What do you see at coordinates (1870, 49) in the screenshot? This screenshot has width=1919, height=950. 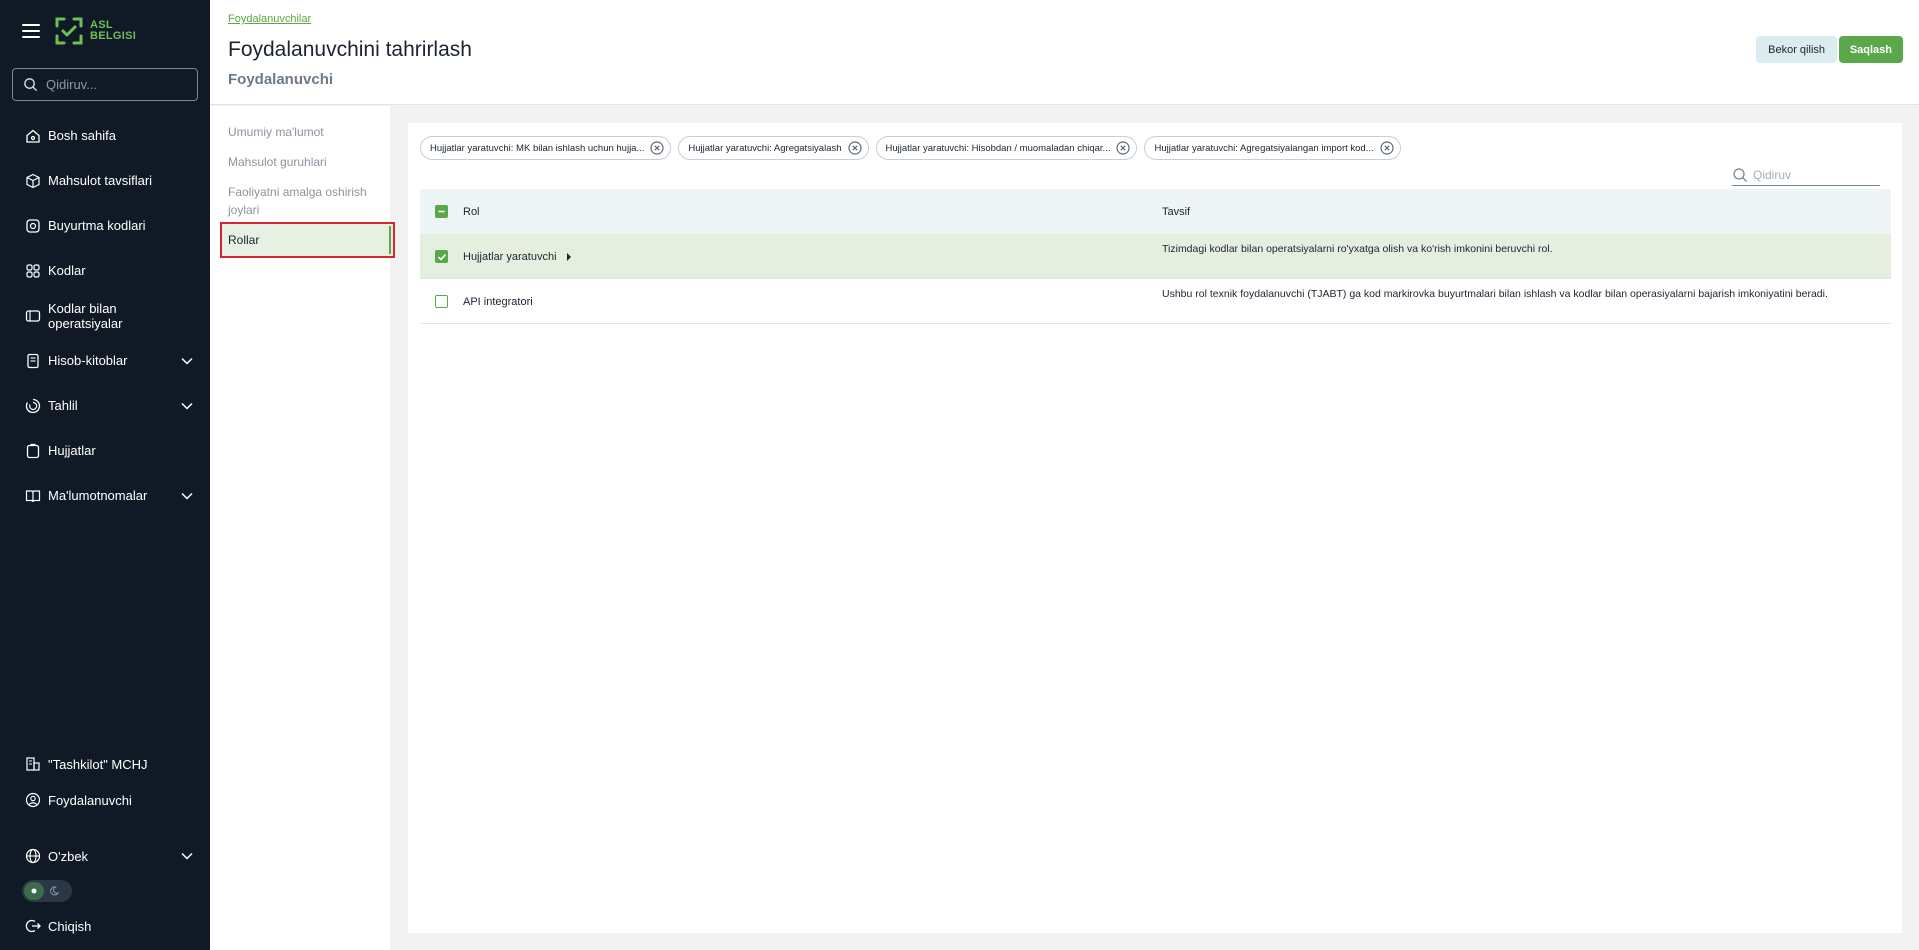 I see `save-button: Saqlash` at bounding box center [1870, 49].